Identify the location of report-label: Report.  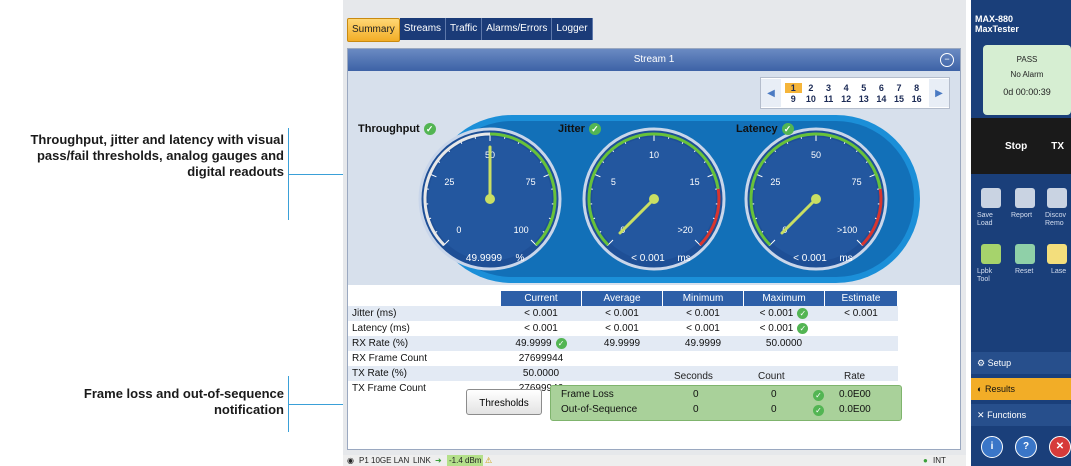
(1022, 215).